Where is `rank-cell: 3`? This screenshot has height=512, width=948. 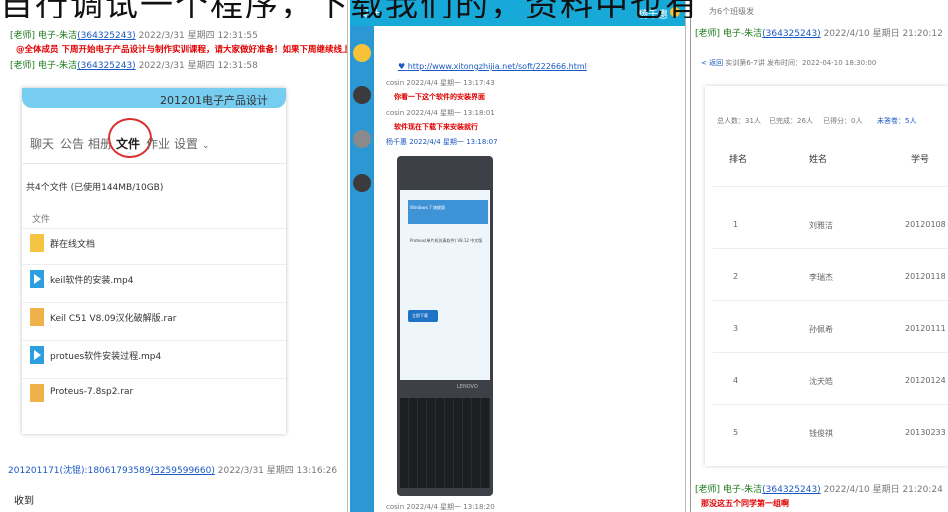 rank-cell: 3 is located at coordinates (736, 328).